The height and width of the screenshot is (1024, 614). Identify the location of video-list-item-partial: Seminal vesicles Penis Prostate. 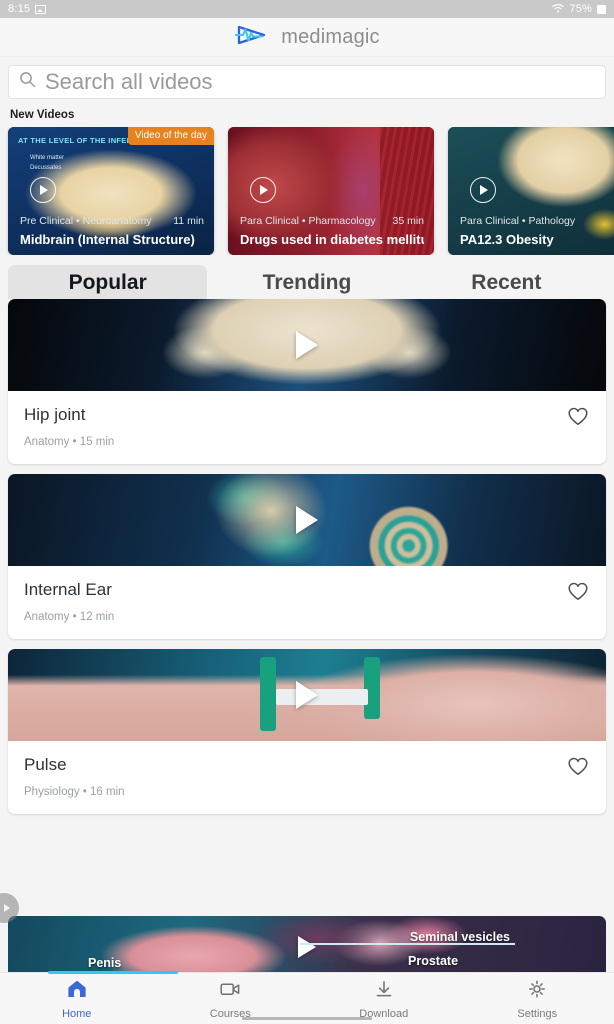
(307, 944).